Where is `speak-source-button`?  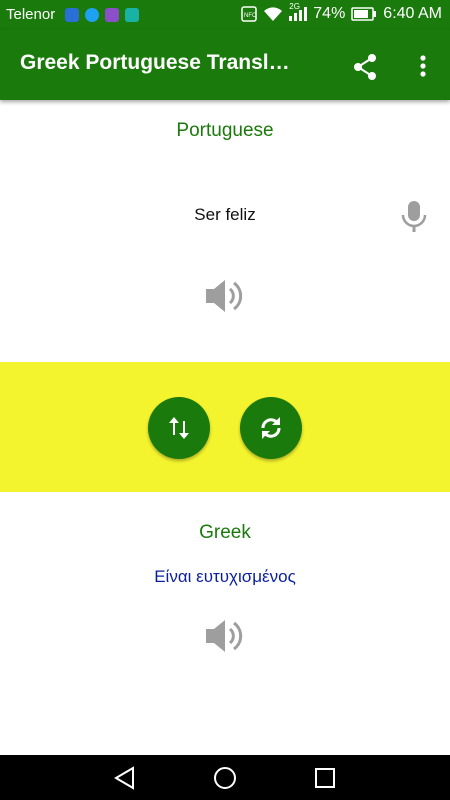
speak-source-button is located at coordinates (225, 296).